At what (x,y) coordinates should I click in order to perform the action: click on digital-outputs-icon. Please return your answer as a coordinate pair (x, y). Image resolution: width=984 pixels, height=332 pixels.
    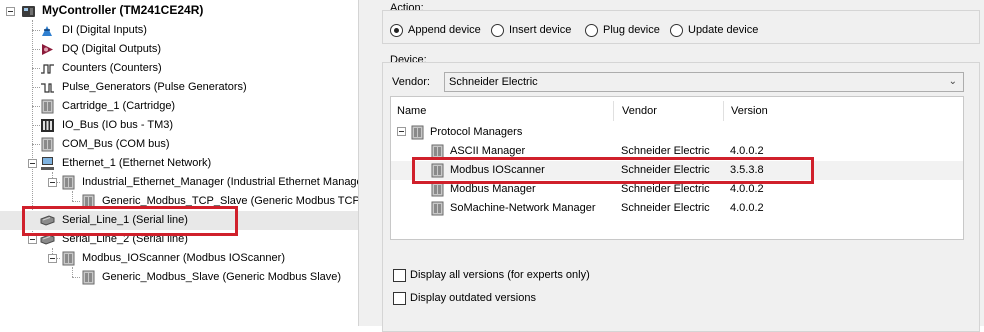
    Looking at the image, I should click on (47, 49).